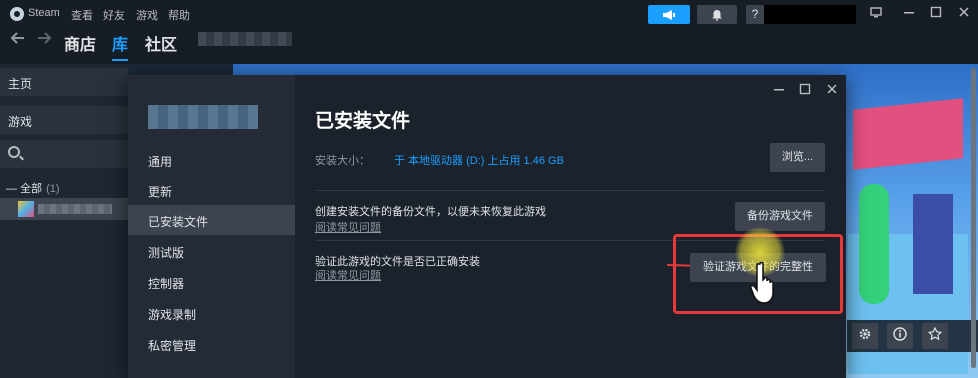  Describe the element at coordinates (211, 344) in the screenshot. I see `dialog-nav-privacy: 私密管理` at that location.